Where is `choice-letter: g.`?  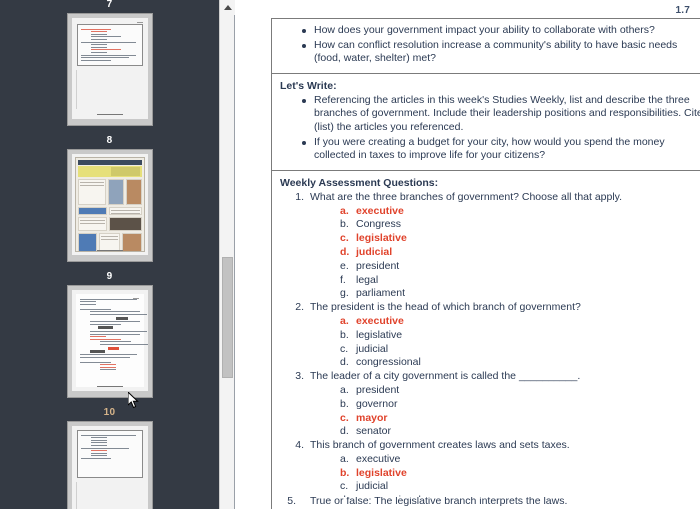
choice-letter: g. is located at coordinates (344, 293).